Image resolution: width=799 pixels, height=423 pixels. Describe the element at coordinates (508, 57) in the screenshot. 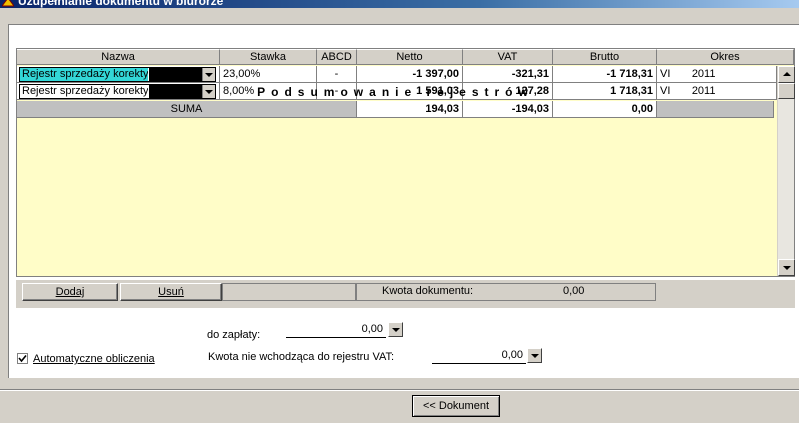

I see `col-header-vat: VAT` at that location.